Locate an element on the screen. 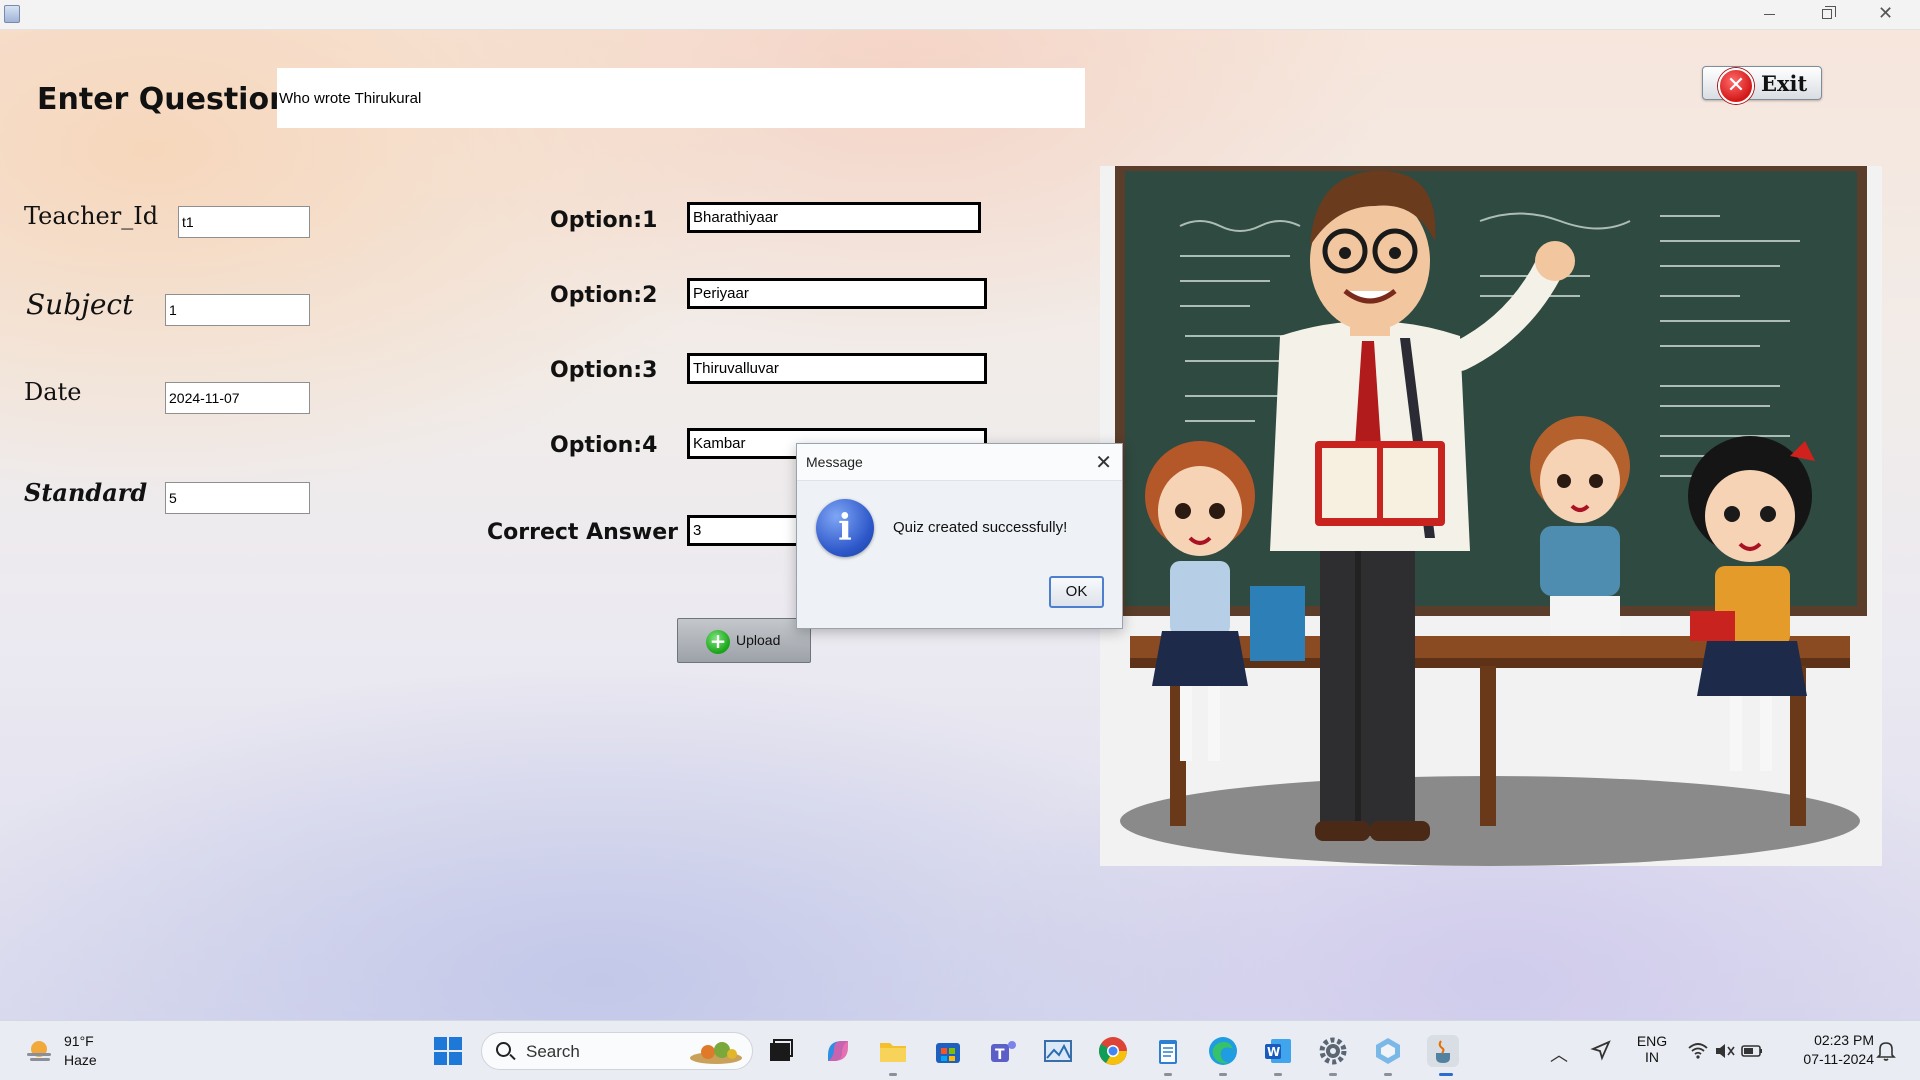 This screenshot has height=1080, width=1920. option-2-input is located at coordinates (837, 293).